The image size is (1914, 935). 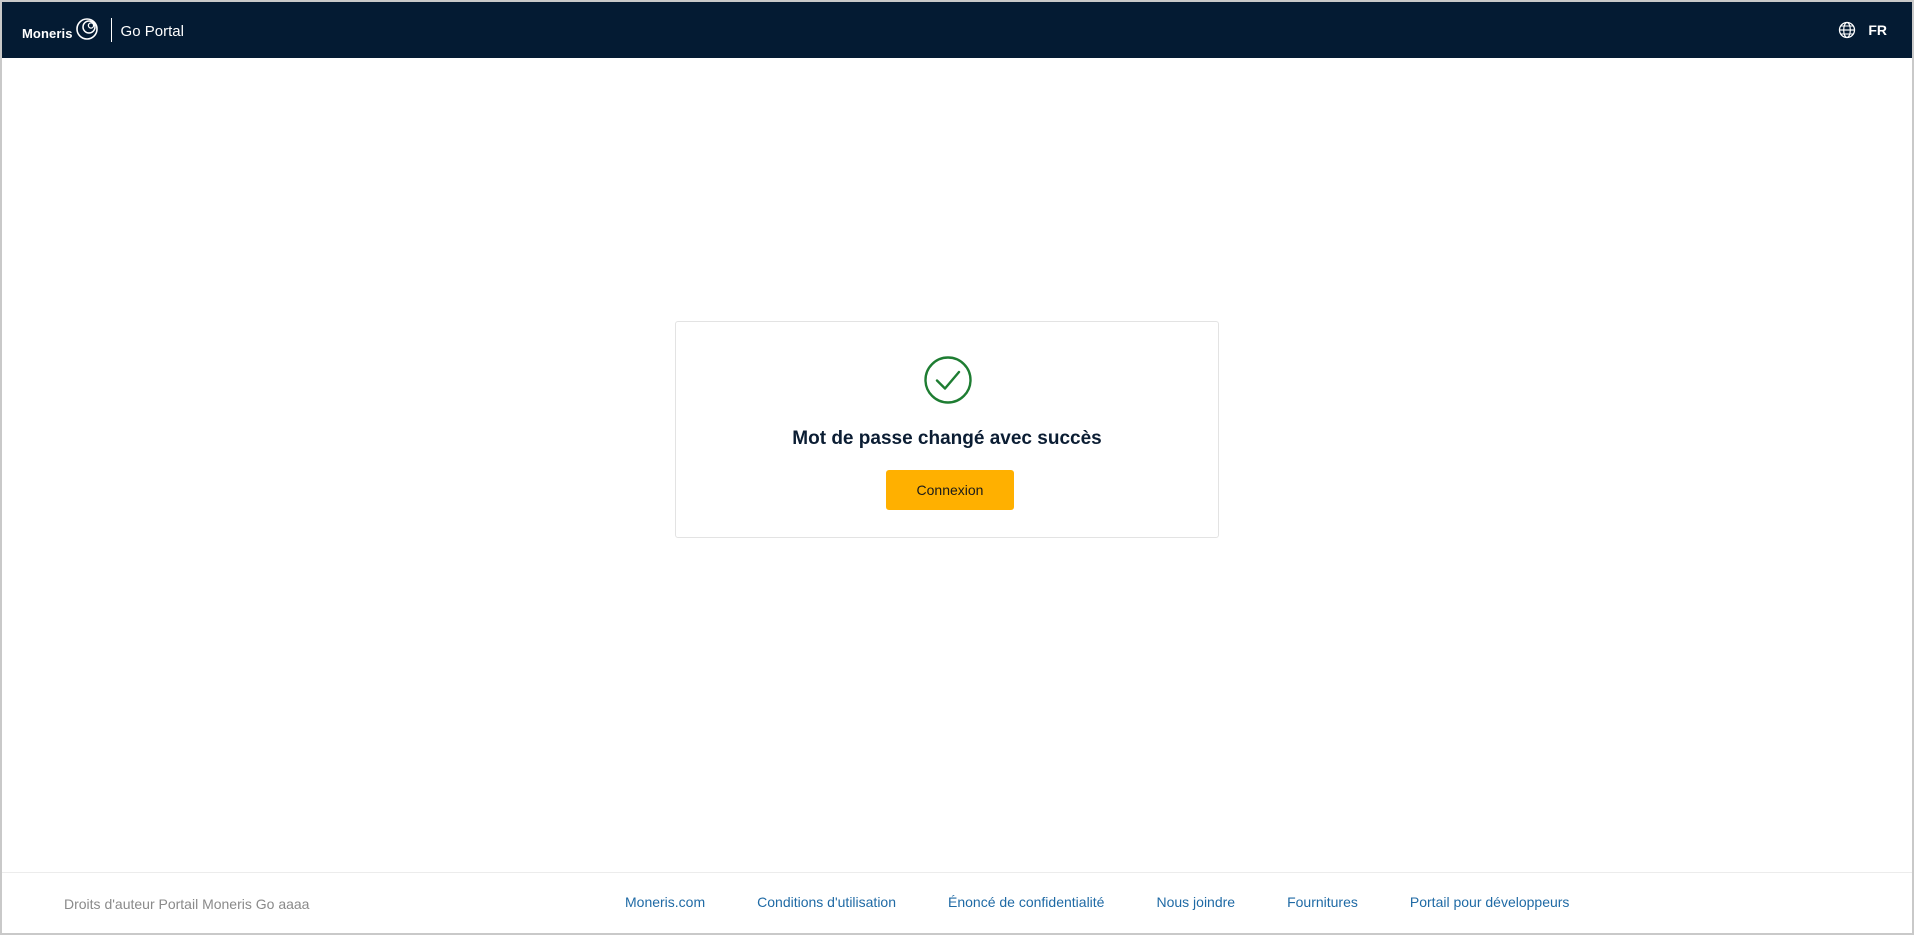 I want to click on brand: Moneris Go Portal, so click(x=103, y=30).